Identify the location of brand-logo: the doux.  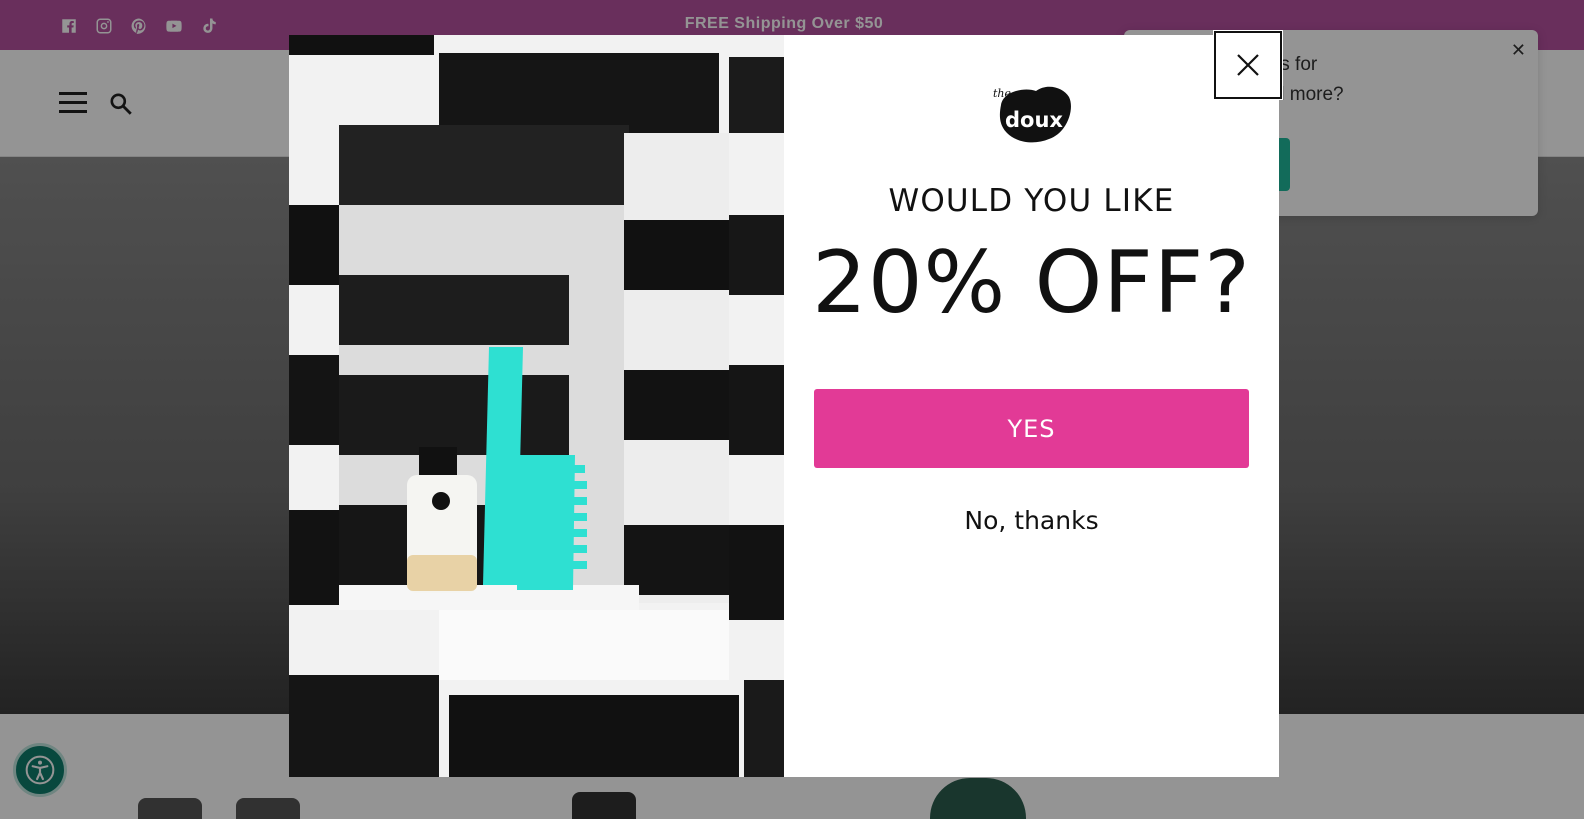
(1032, 114).